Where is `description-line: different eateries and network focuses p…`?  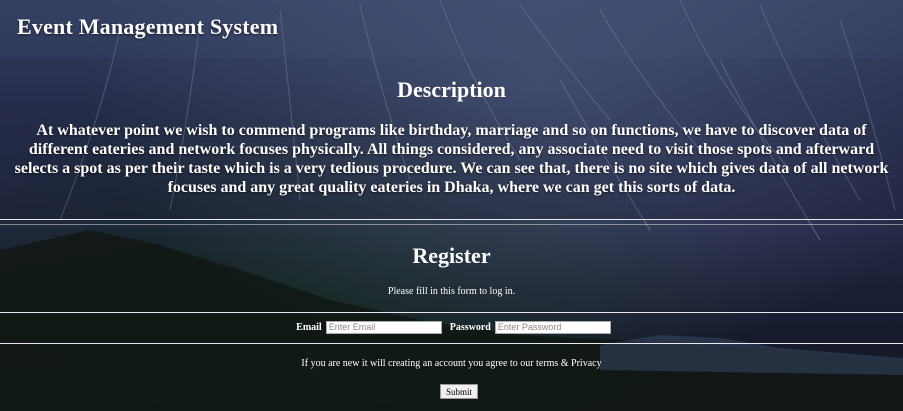
description-line: different eateries and network focuses p… is located at coordinates (451, 149).